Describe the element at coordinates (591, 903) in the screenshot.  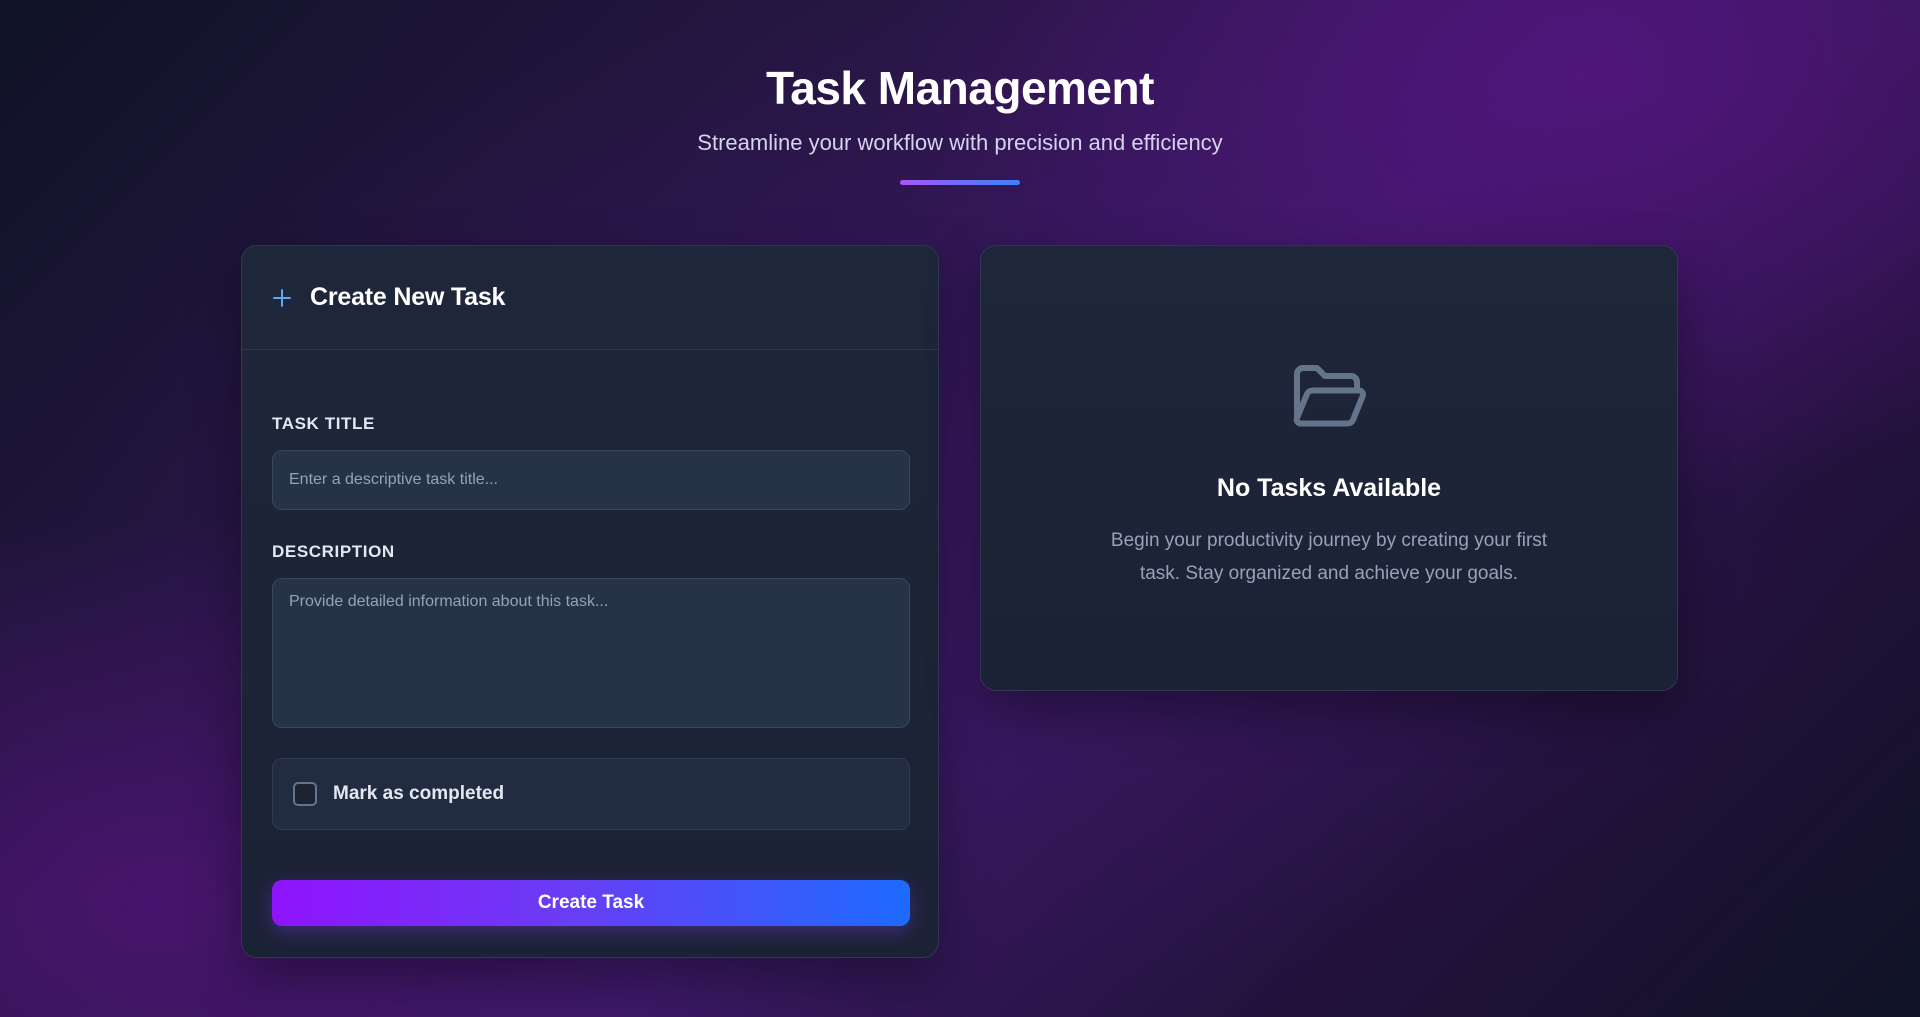
I see `create-task-button: Create Task` at that location.